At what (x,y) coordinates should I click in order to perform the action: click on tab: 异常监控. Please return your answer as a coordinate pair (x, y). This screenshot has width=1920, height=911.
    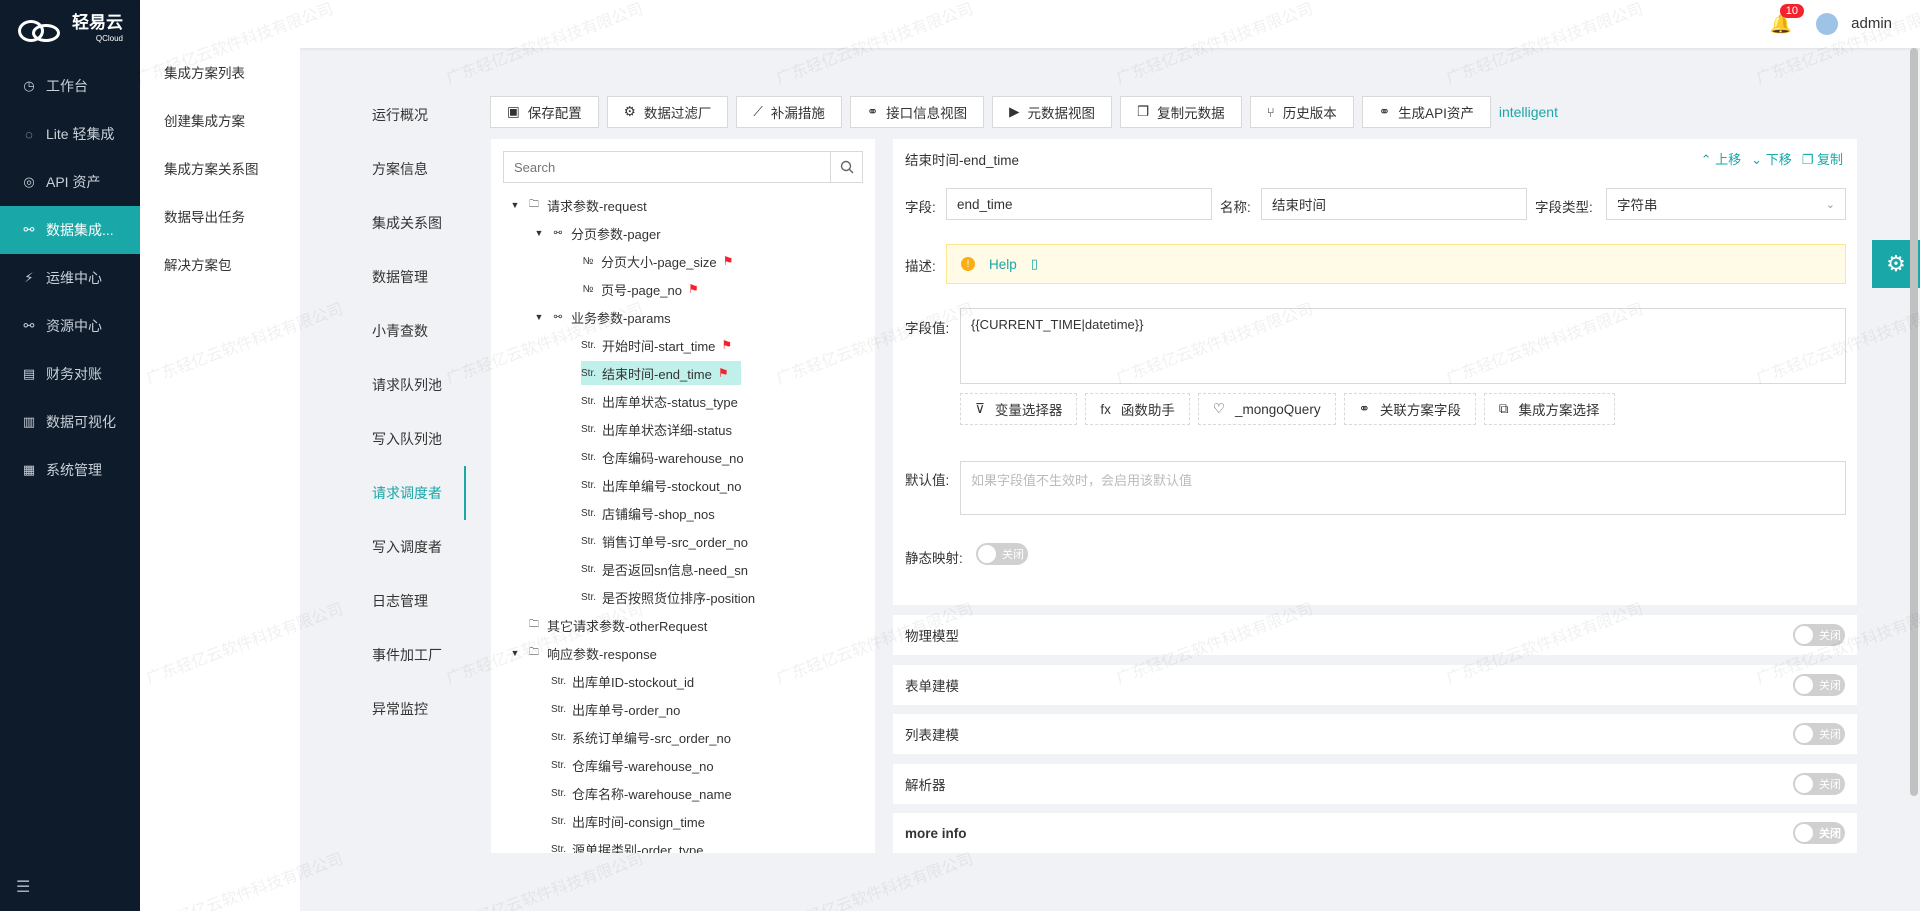
    Looking at the image, I should click on (411, 709).